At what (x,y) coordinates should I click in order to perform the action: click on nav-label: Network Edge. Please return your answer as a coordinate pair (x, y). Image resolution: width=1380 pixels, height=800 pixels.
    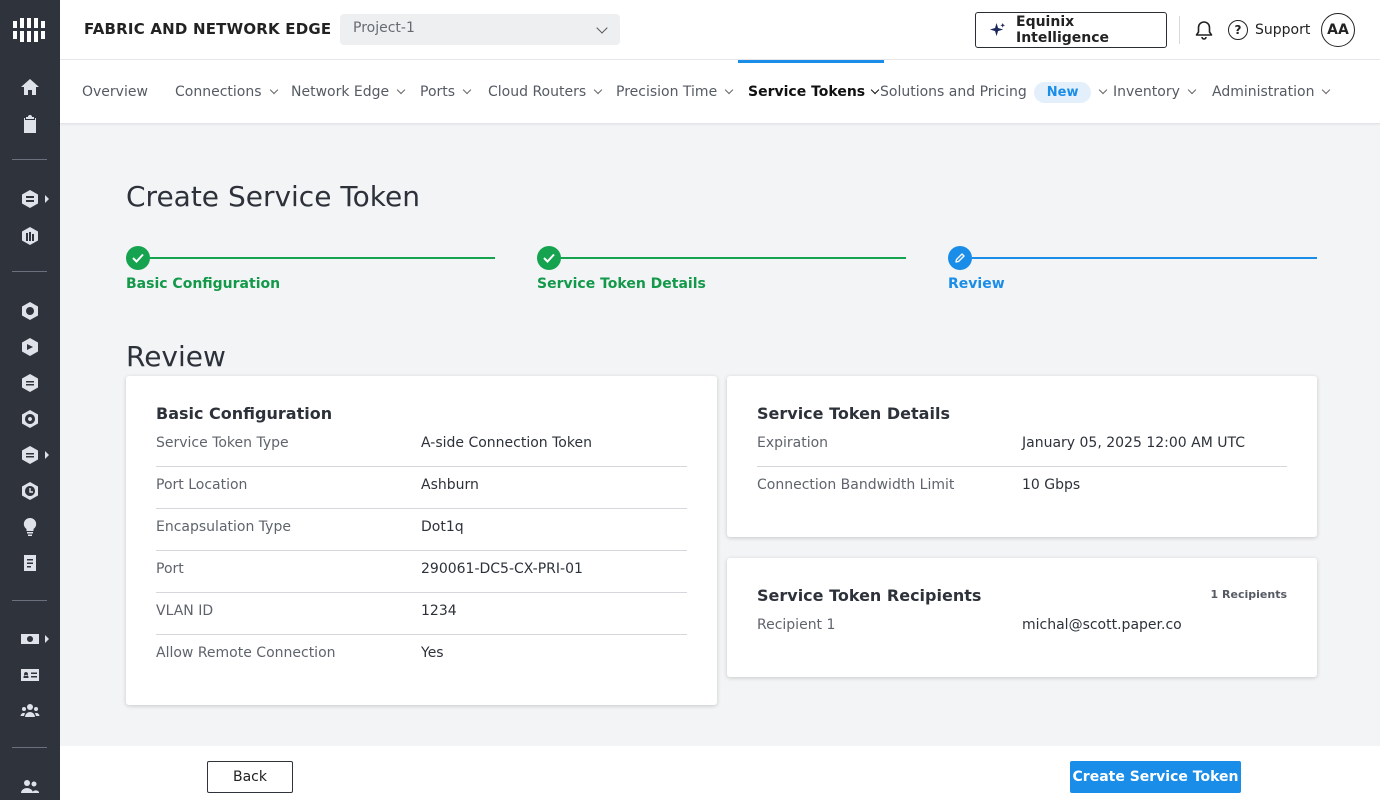
    Looking at the image, I should click on (340, 92).